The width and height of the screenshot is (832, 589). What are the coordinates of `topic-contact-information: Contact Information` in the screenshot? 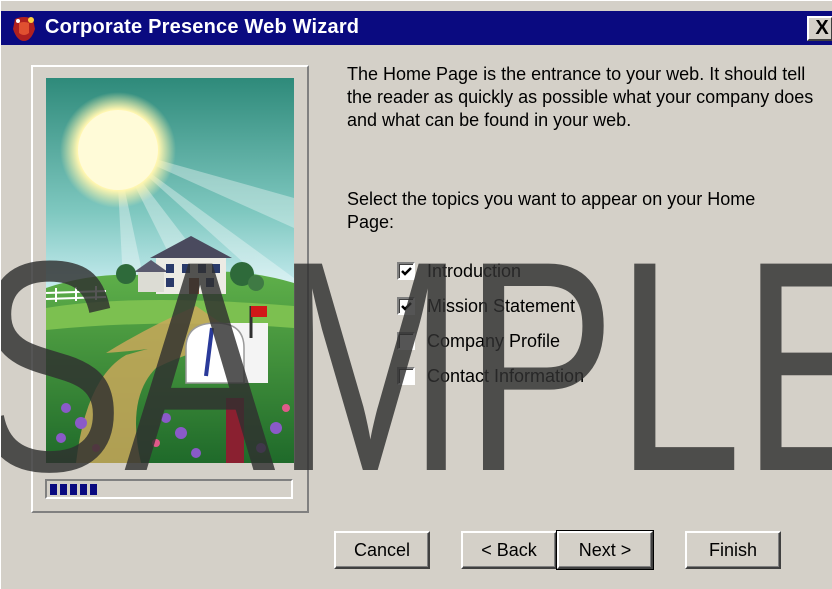 It's located at (490, 376).